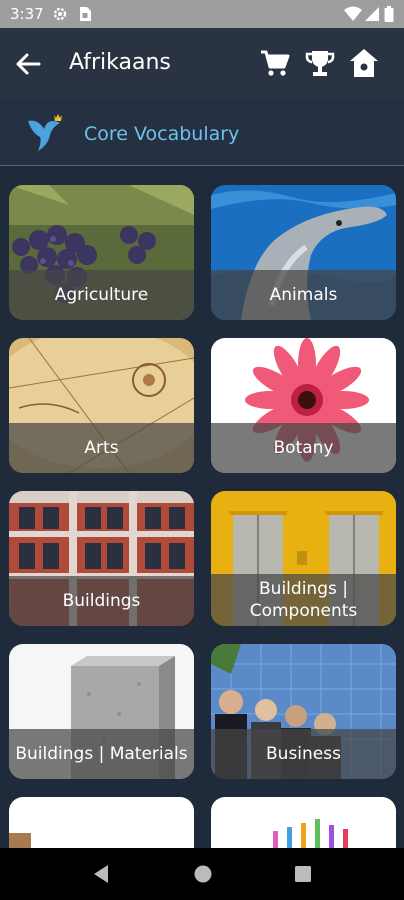  I want to click on category-label: Business, so click(303, 754).